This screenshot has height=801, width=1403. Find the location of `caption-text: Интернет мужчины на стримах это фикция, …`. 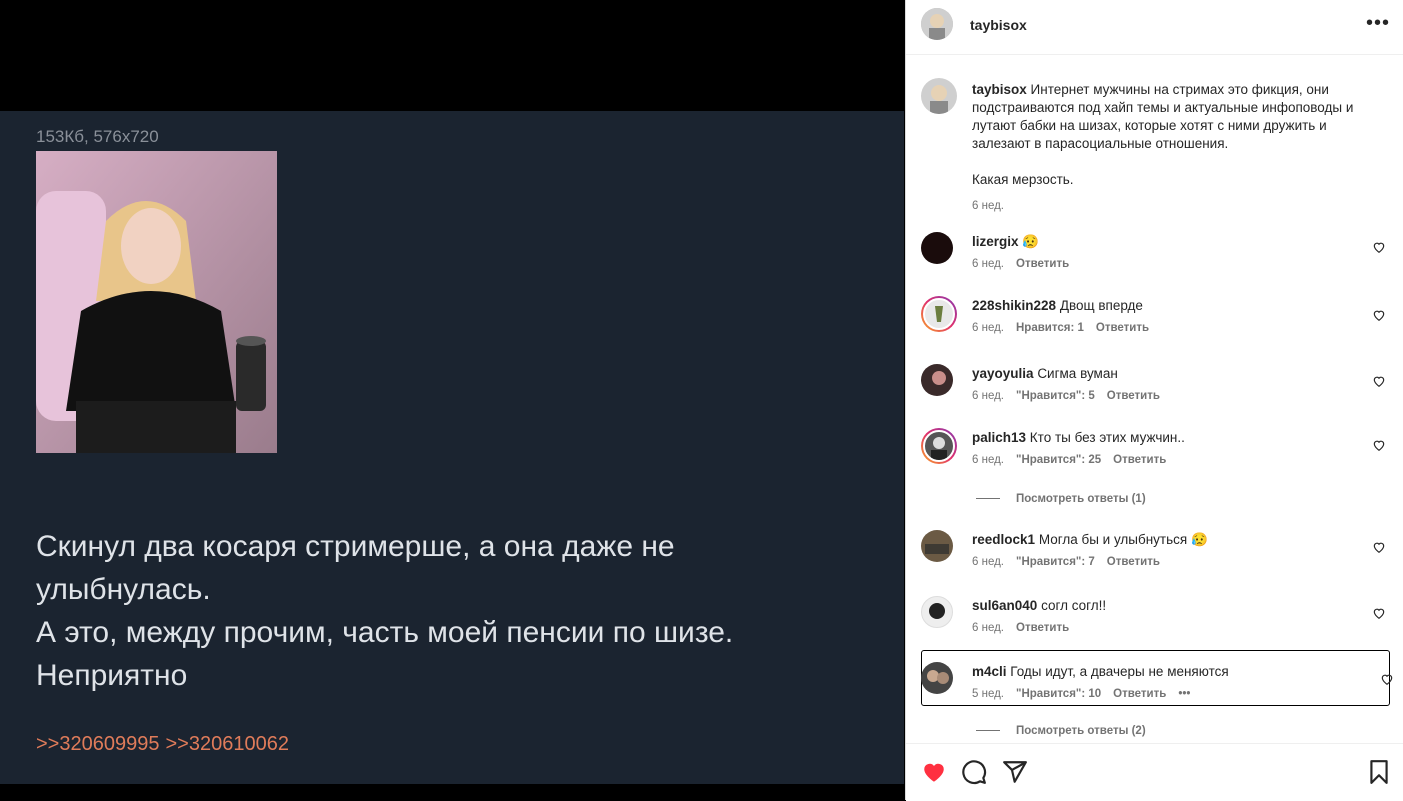

caption-text: Интернет мужчины на стримах это фикция, … is located at coordinates (1163, 116).